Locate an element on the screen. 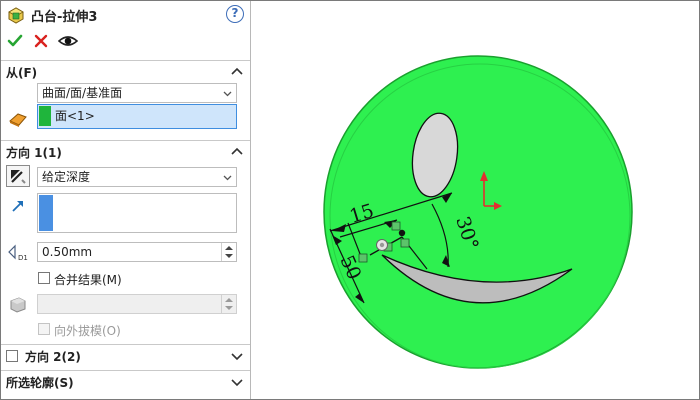 The height and width of the screenshot is (400, 700). draft-outward-label: 向外拔模(O) is located at coordinates (87, 331).